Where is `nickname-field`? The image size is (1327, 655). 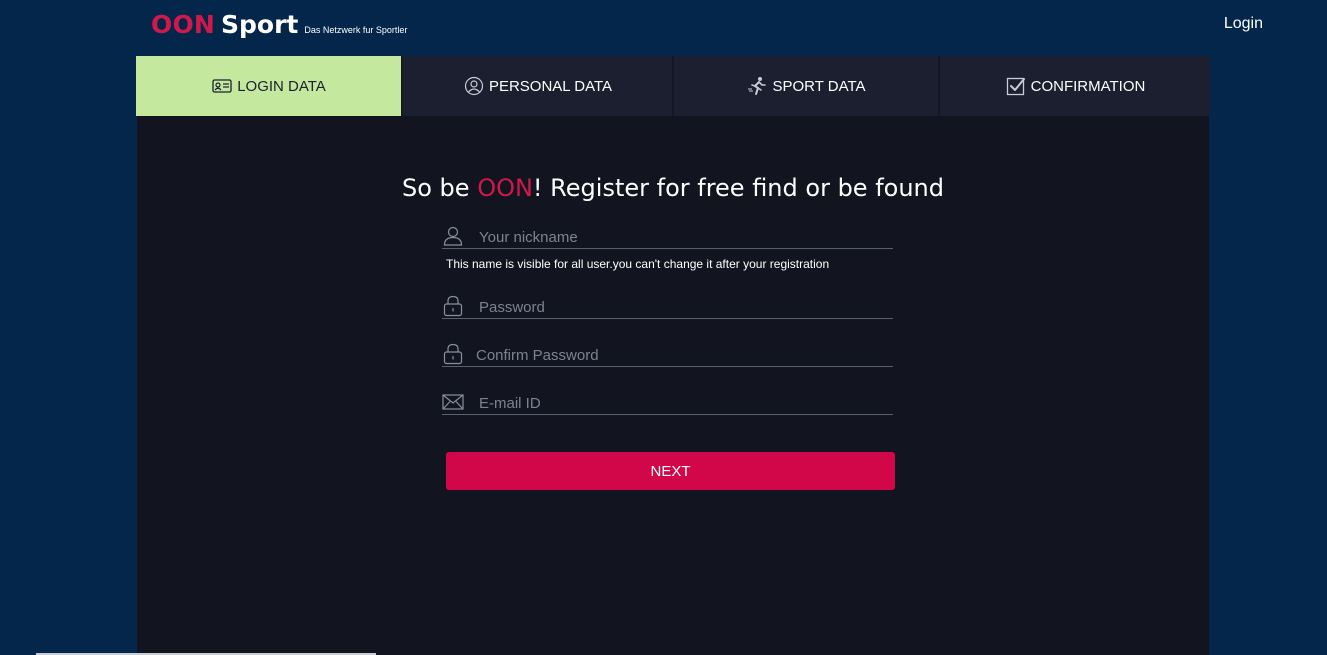
nickname-field is located at coordinates (667, 234).